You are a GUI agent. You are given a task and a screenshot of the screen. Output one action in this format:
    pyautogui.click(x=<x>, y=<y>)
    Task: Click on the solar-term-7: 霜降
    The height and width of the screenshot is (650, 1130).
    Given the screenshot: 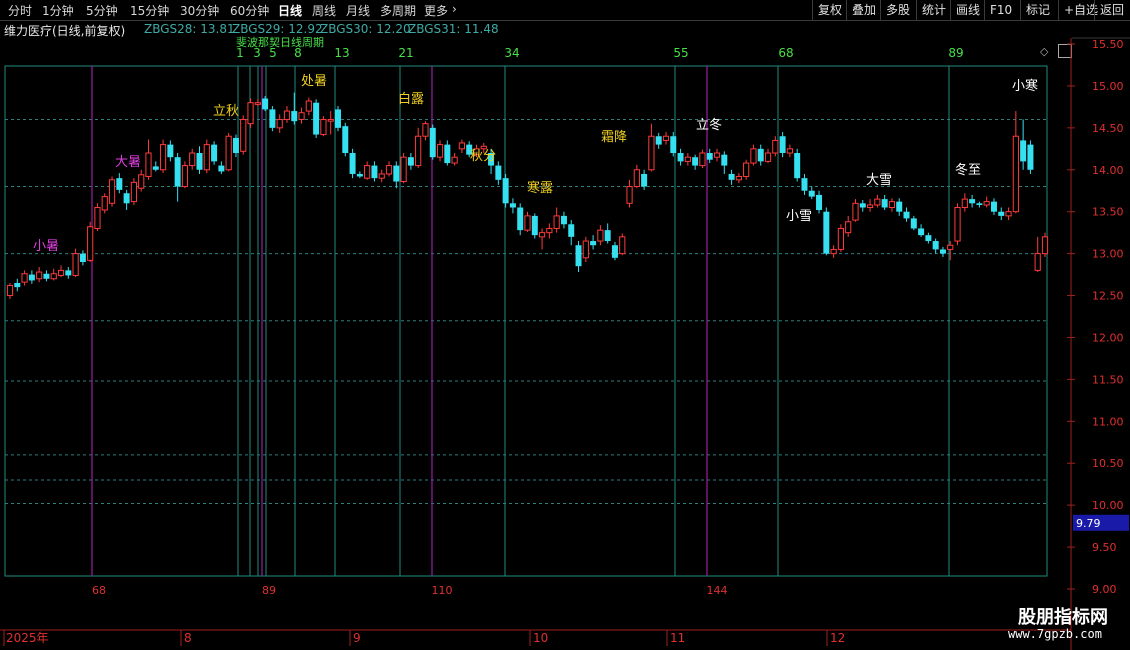 What is the action you would take?
    pyautogui.click(x=614, y=137)
    